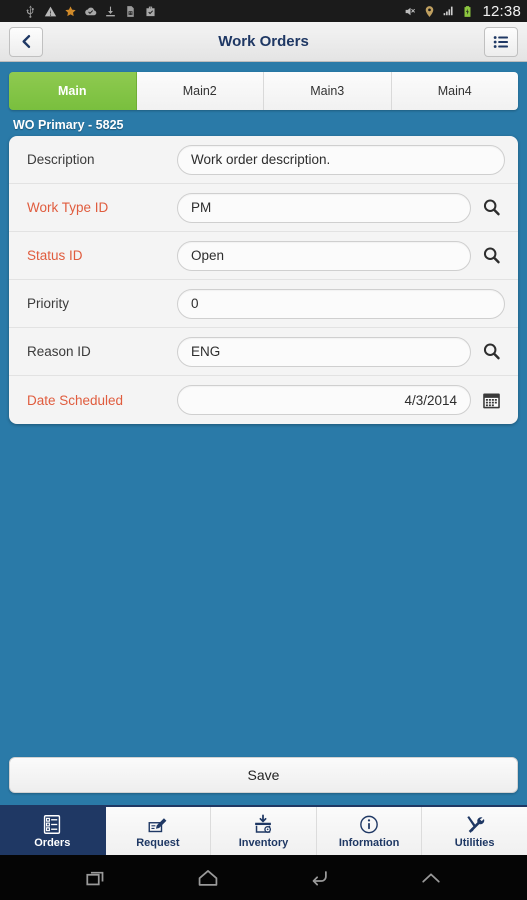 The image size is (527, 900). I want to click on chevron-up-icon, so click(431, 877).